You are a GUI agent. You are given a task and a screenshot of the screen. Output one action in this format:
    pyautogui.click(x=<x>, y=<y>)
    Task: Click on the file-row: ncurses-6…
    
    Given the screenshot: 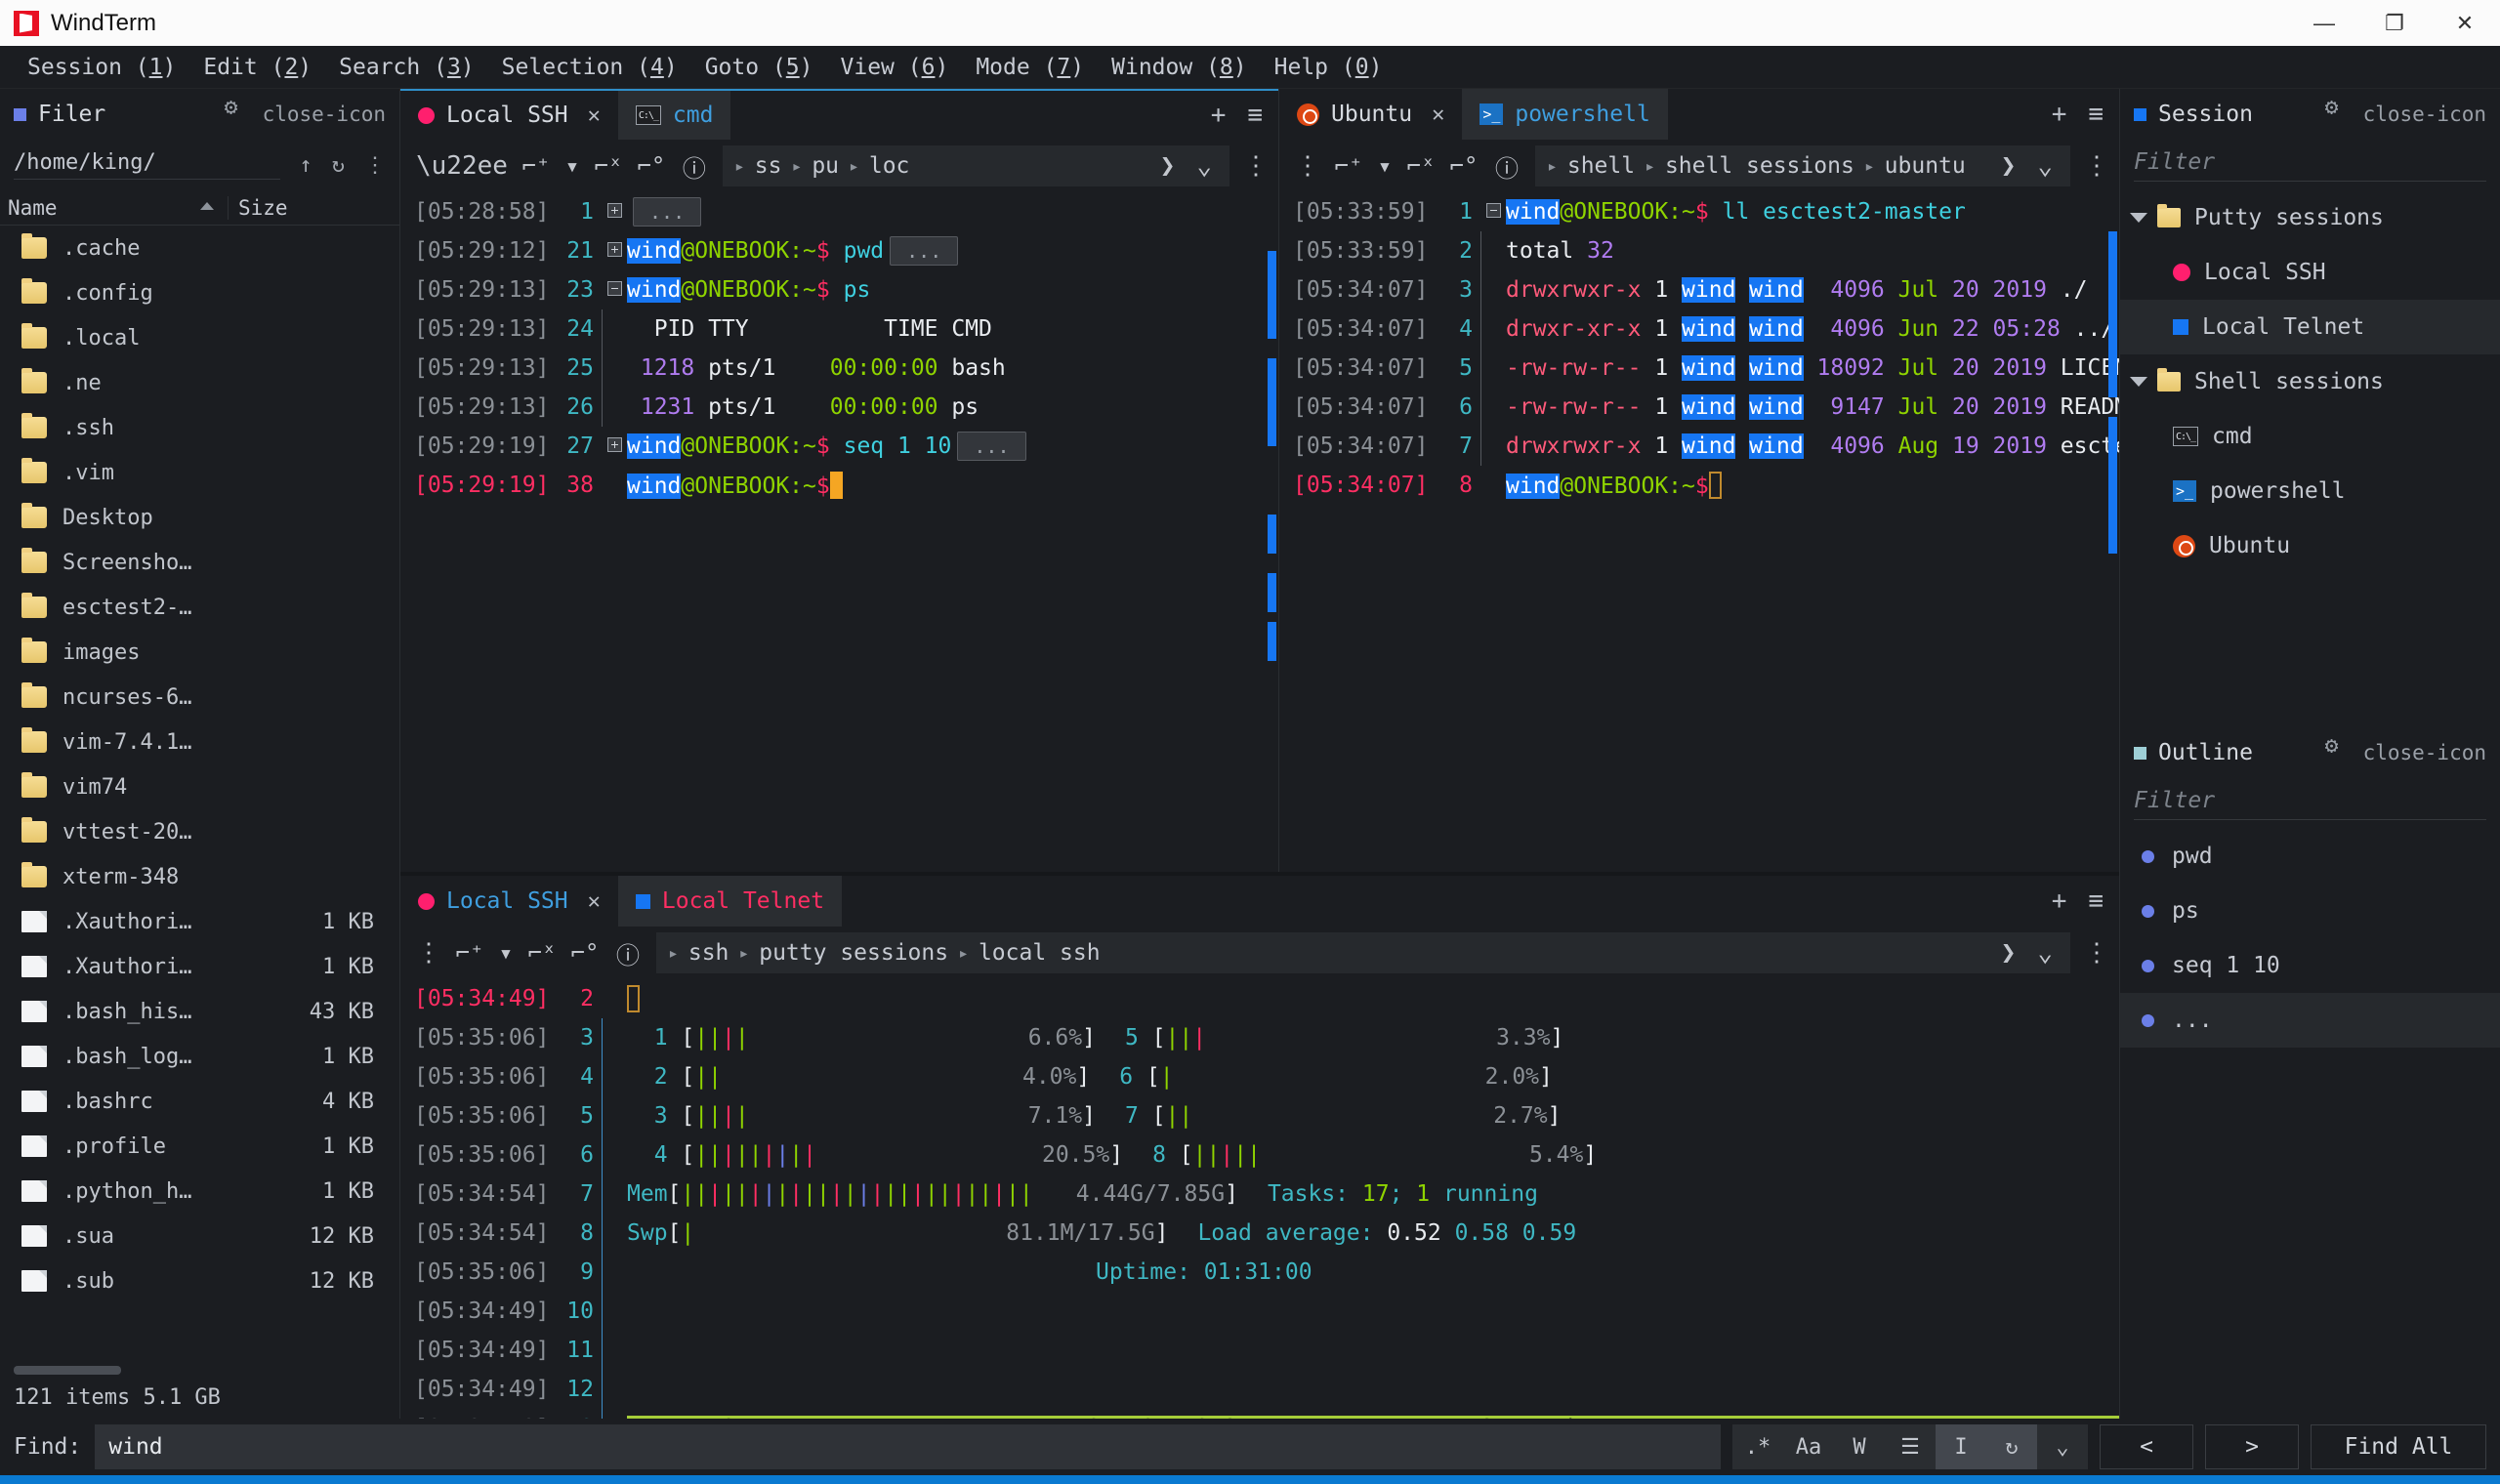 What is the action you would take?
    pyautogui.click(x=199, y=698)
    